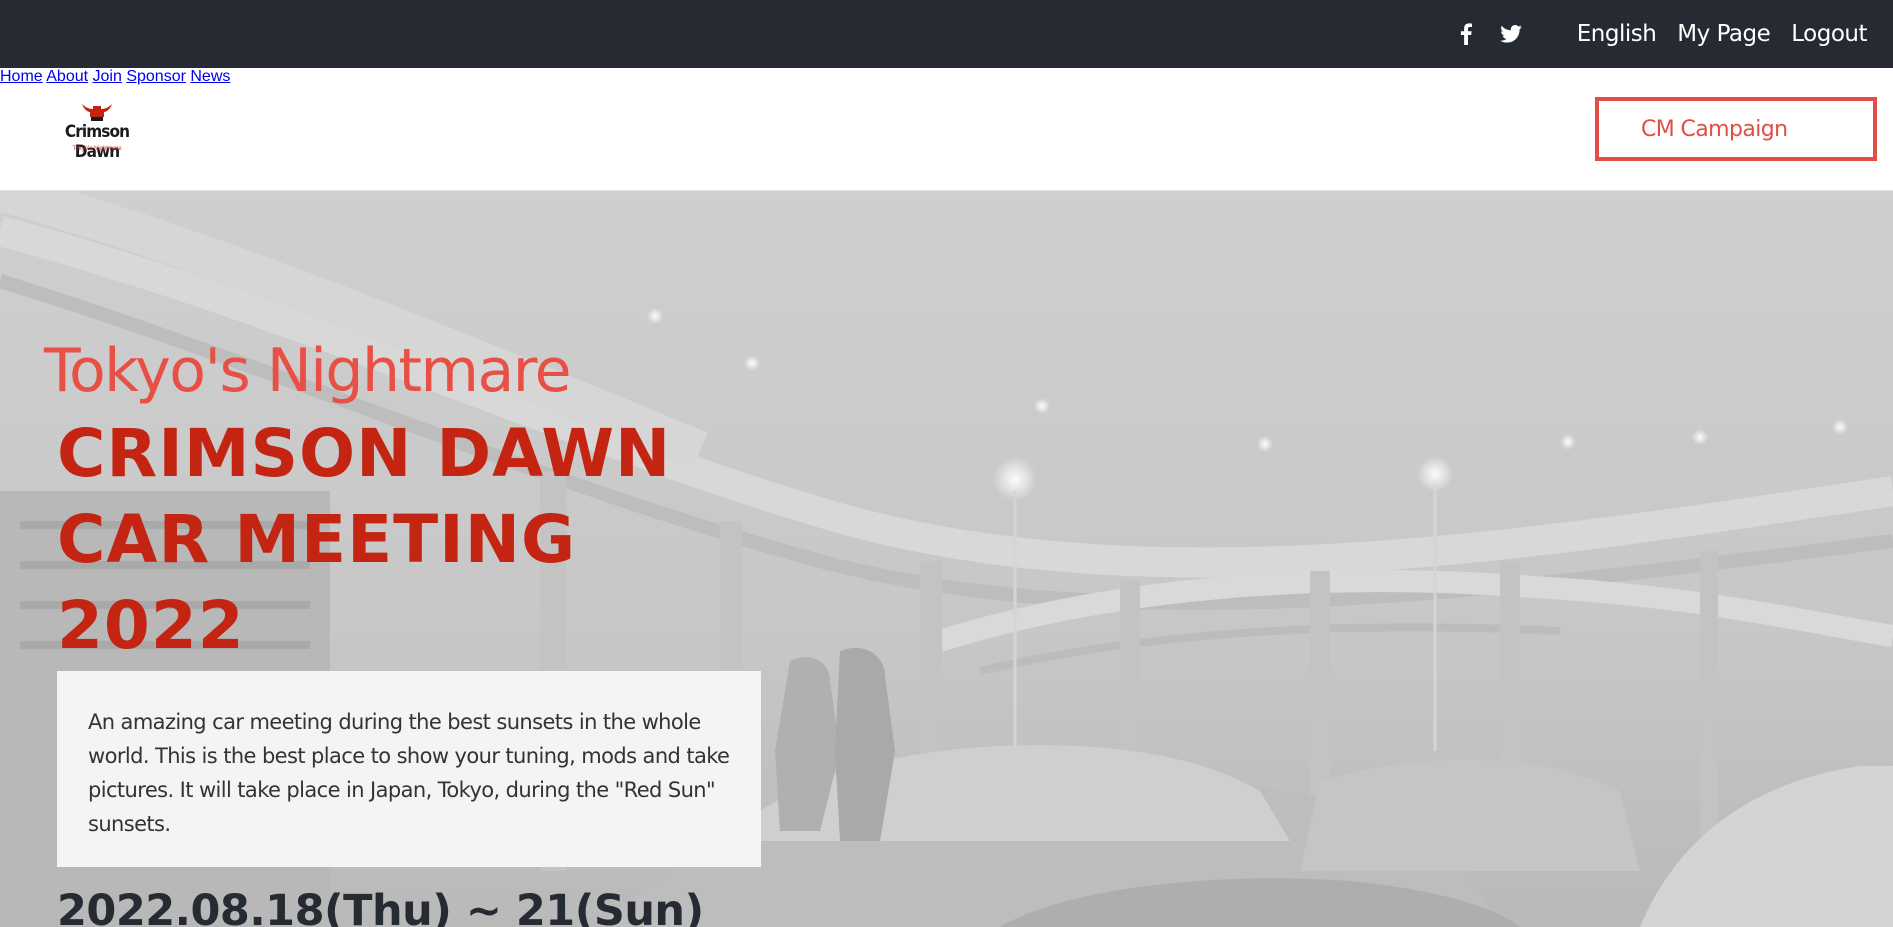 The height and width of the screenshot is (927, 1893). Describe the element at coordinates (946, 77) in the screenshot. I see `primary-nav: Home About Join Sponsor News` at that location.